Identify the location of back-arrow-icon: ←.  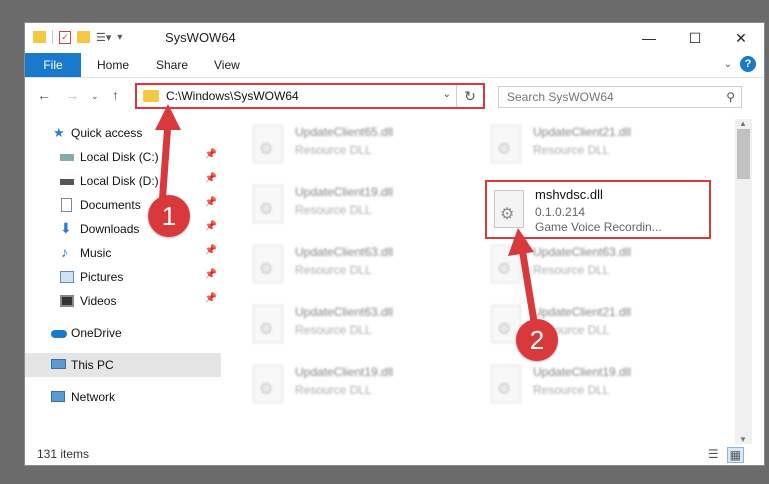
(44, 95).